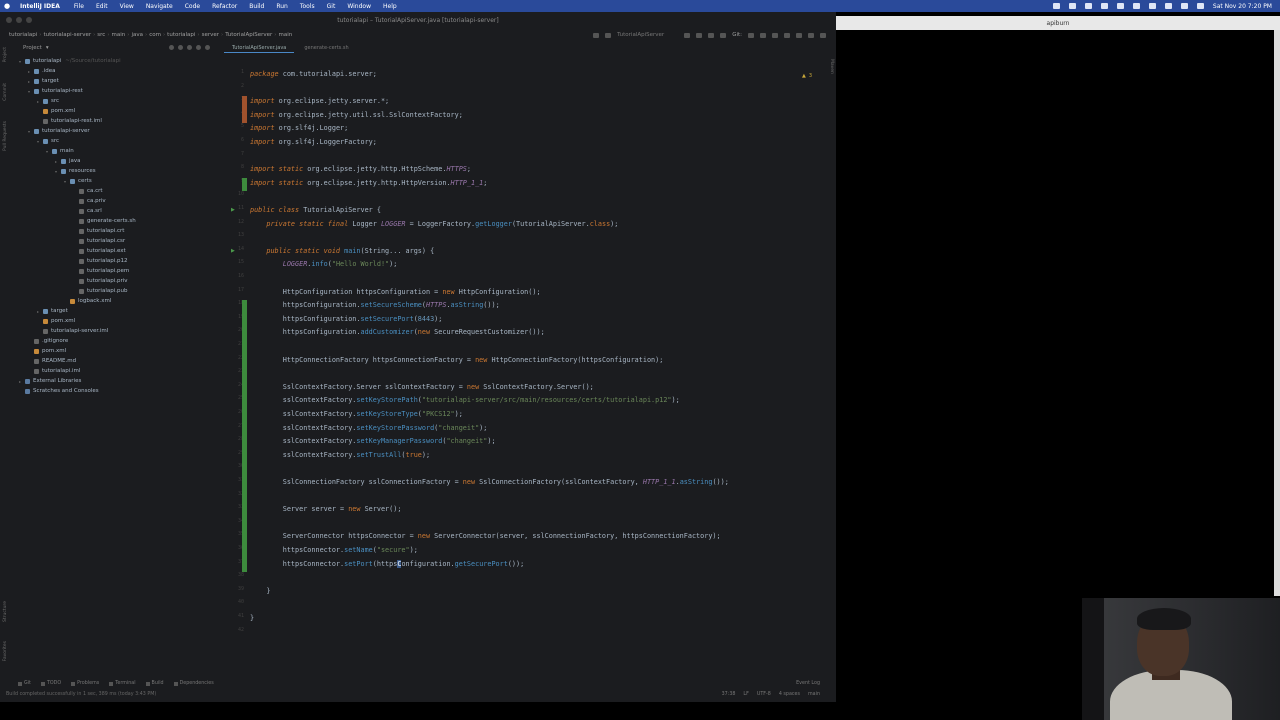  I want to click on tree-item: logback.xml, so click(87, 301).